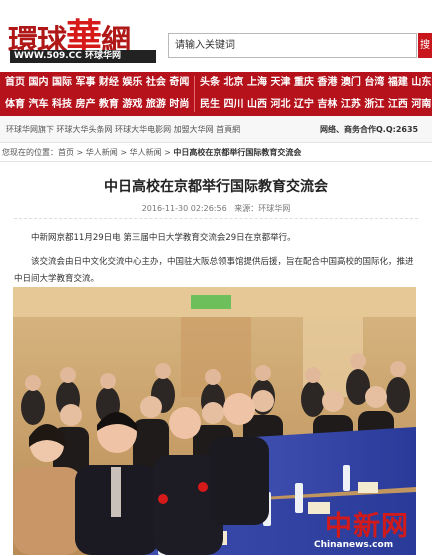 Image resolution: width=432 pixels, height=556 pixels. Describe the element at coordinates (367, 526) in the screenshot. I see `watermark-chinanews: 中新网` at that location.